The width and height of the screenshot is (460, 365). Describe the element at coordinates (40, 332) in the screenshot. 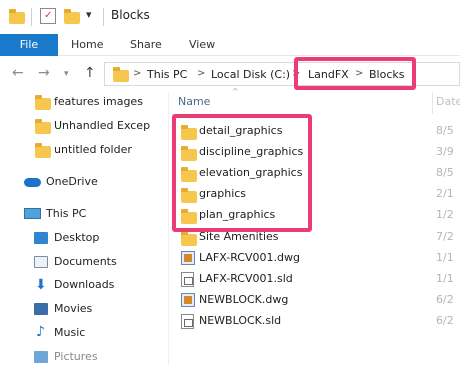

I see `music-icon: ♪` at that location.